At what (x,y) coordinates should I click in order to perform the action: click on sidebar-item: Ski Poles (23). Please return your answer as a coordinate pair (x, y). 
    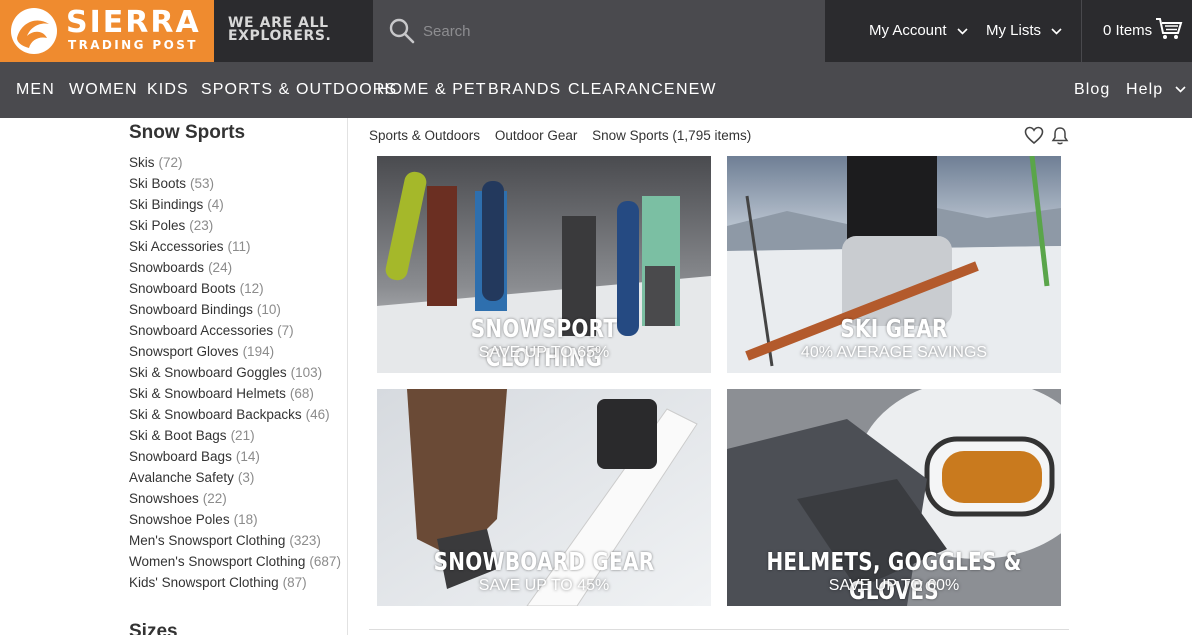
    Looking at the image, I should click on (235, 225).